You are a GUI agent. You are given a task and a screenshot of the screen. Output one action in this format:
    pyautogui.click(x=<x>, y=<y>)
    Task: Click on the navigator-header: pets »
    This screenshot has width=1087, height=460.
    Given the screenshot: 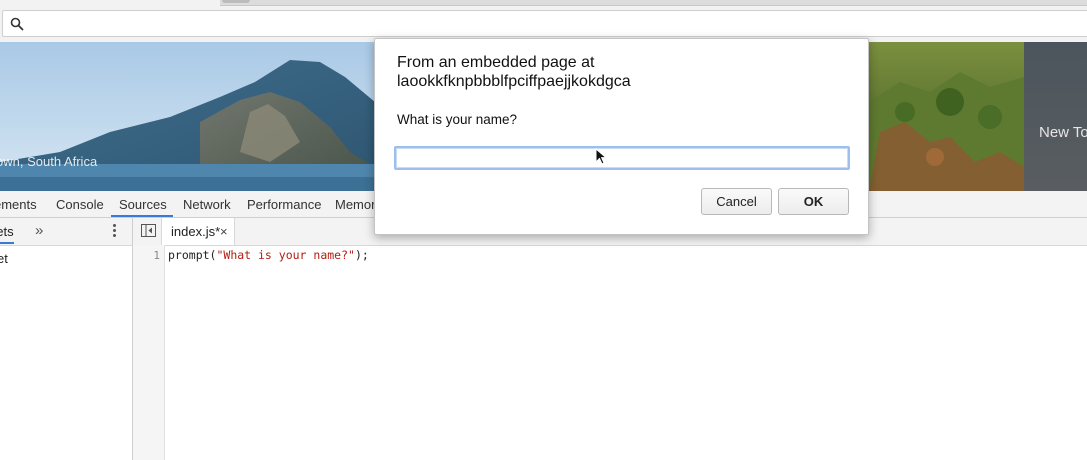 What is the action you would take?
    pyautogui.click(x=66, y=232)
    